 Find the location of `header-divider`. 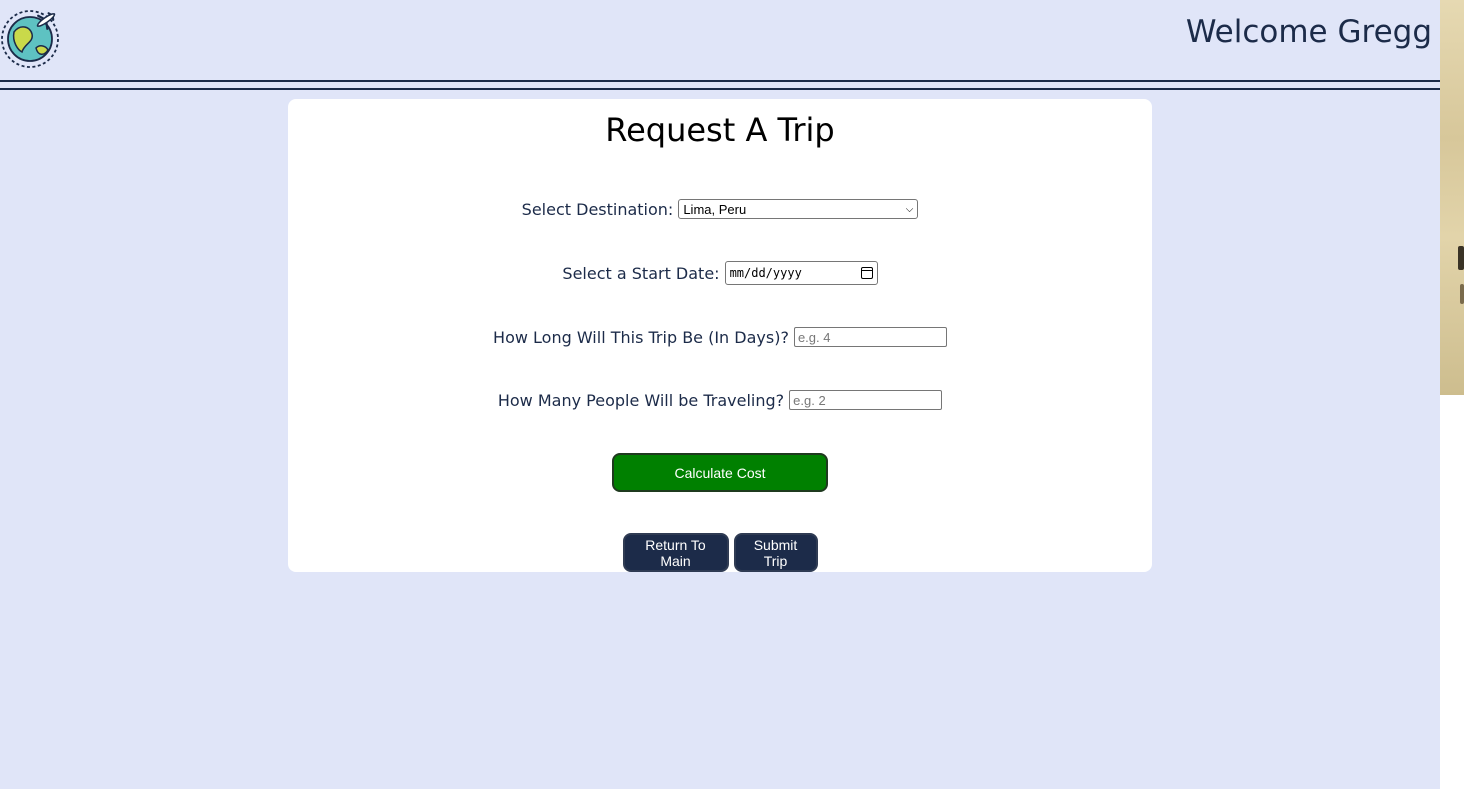

header-divider is located at coordinates (720, 89).